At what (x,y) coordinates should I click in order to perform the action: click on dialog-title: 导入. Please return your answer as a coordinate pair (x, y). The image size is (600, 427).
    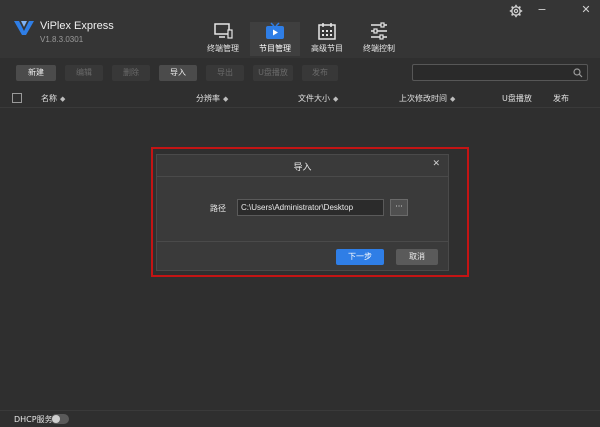
    Looking at the image, I should click on (302, 168).